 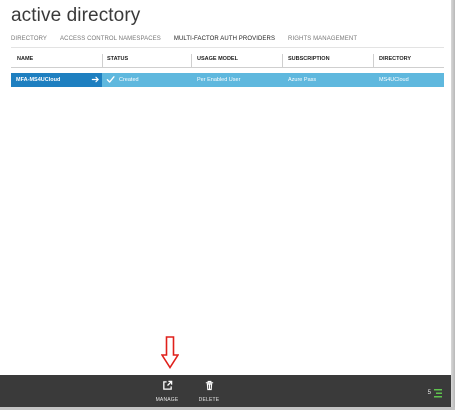 What do you see at coordinates (129, 80) in the screenshot?
I see `status-value: Created` at bounding box center [129, 80].